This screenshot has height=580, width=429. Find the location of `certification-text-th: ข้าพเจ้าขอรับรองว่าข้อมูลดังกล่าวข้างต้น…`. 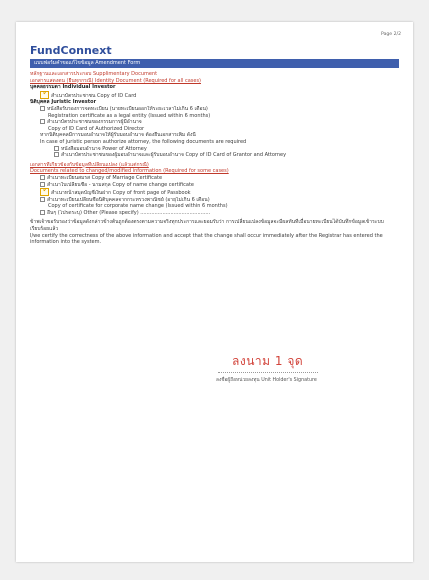

certification-text-th: ข้าพเจ้าขอรับรองว่าข้อมูลดังกล่าวข้างต้น… is located at coordinates (207, 226).